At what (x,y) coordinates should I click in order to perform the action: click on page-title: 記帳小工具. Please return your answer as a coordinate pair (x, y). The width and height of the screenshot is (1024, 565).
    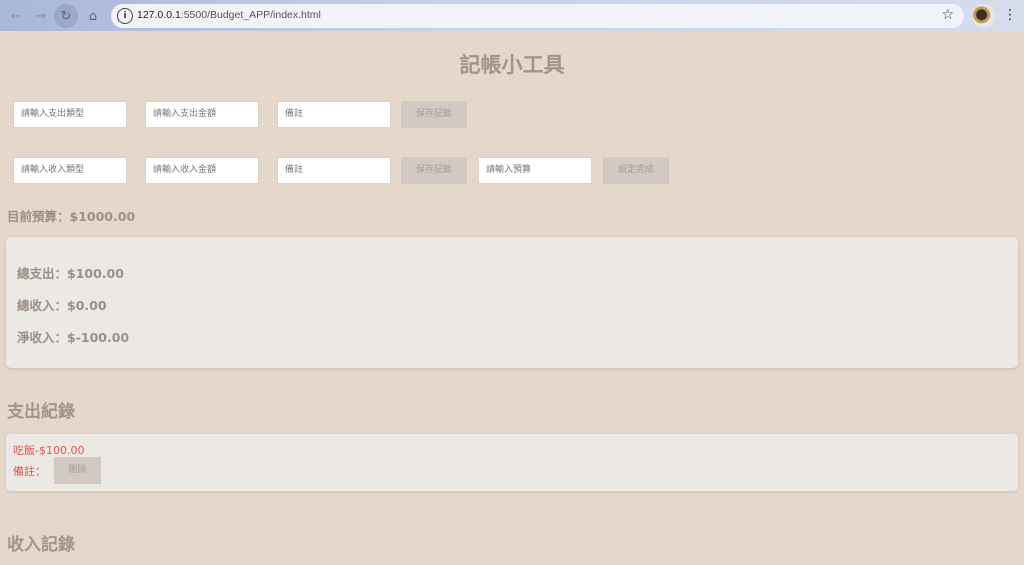
    Looking at the image, I should click on (512, 65).